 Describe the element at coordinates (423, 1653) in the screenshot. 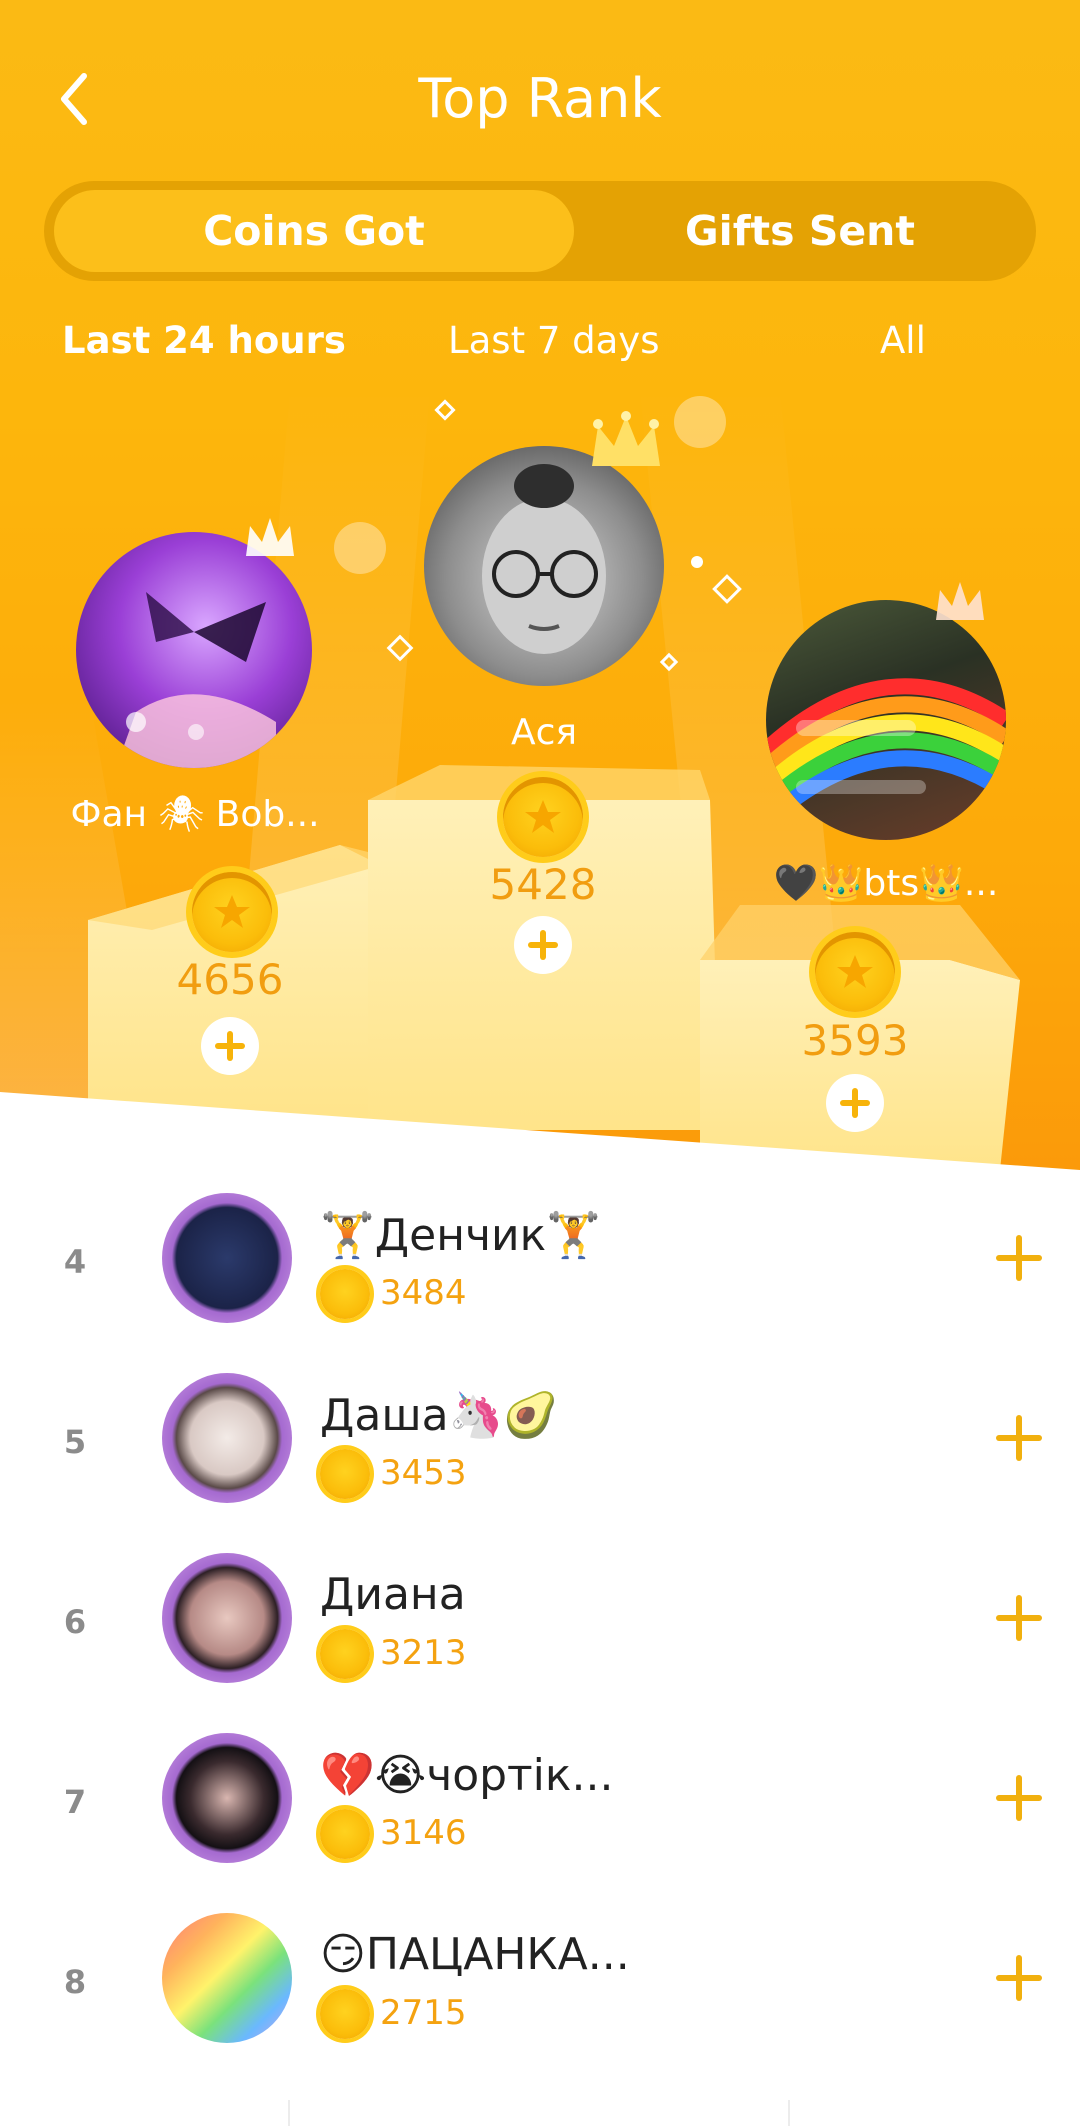

I see `coin-count: 3213` at that location.